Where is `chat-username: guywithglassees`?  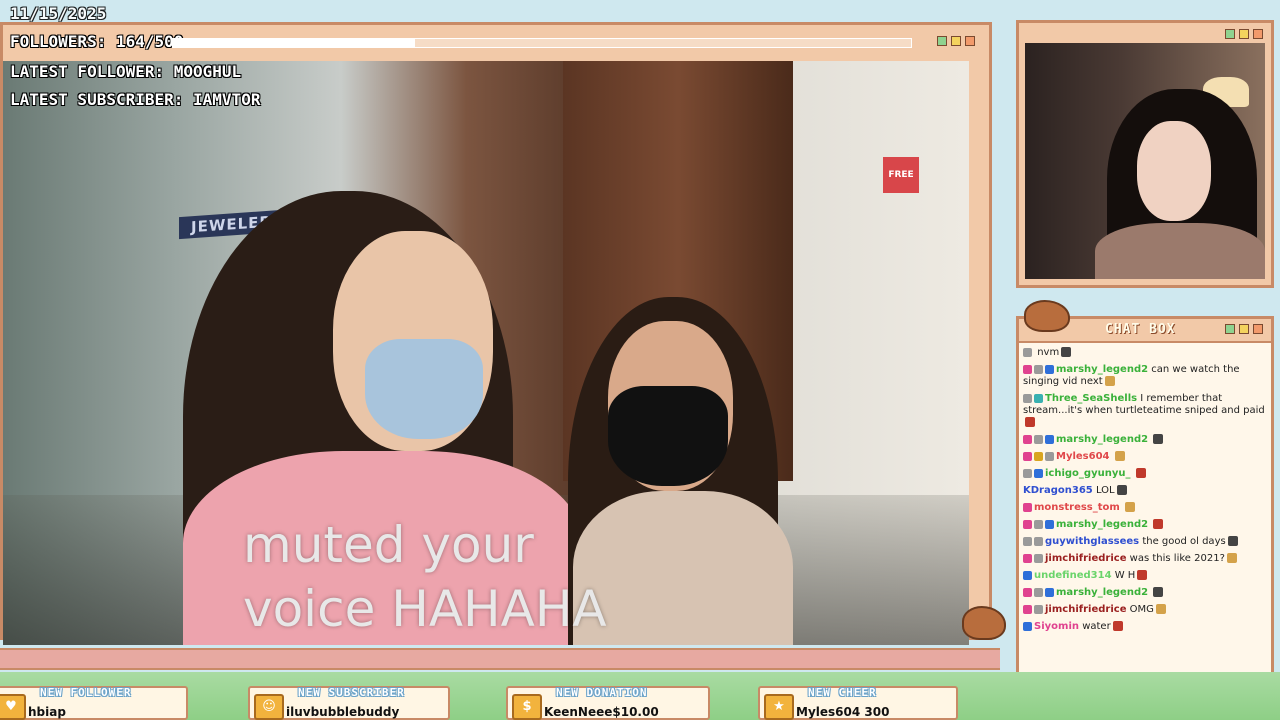
chat-username: guywithglassees is located at coordinates (1092, 541).